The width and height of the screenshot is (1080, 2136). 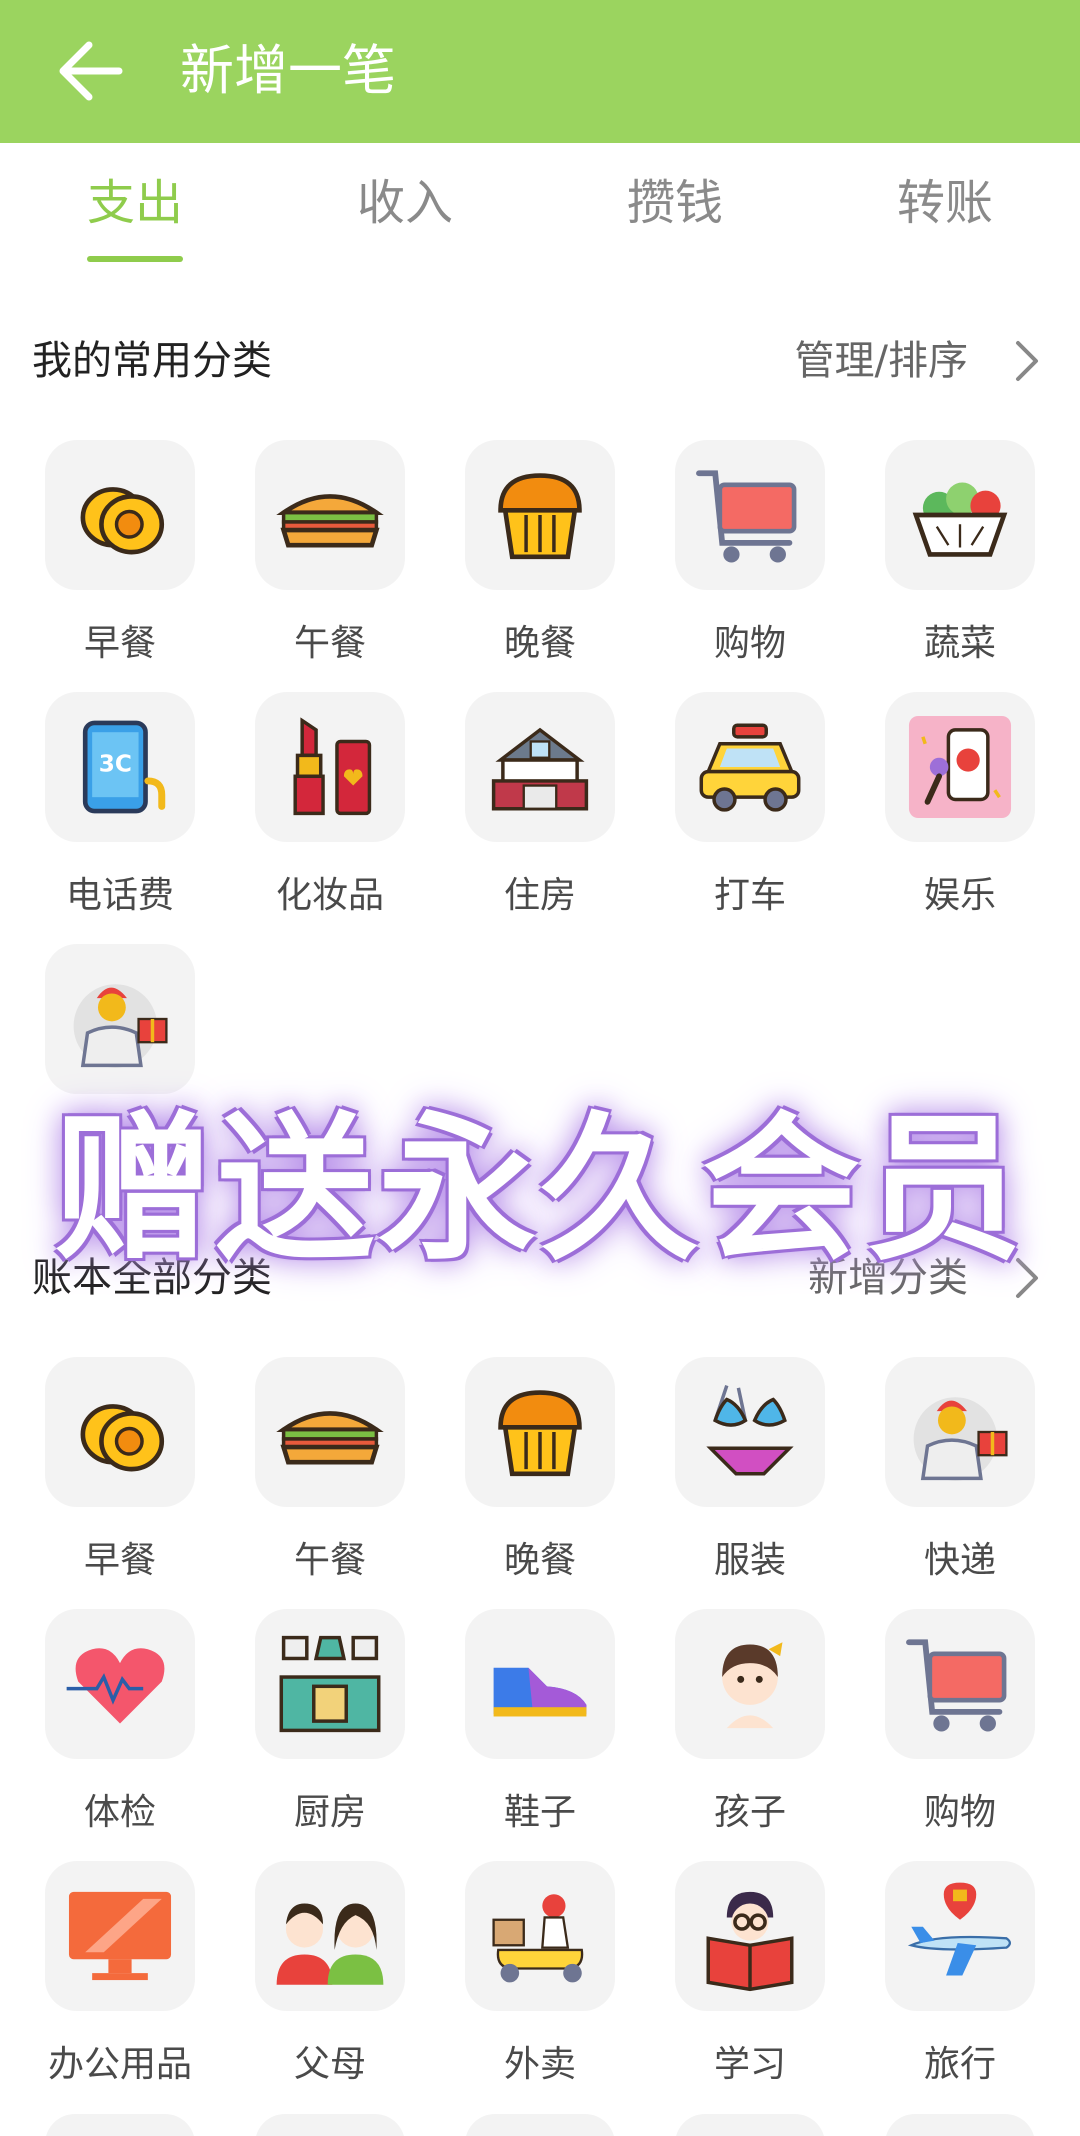 What do you see at coordinates (119, 1812) in the screenshot?
I see `category-label: 体检` at bounding box center [119, 1812].